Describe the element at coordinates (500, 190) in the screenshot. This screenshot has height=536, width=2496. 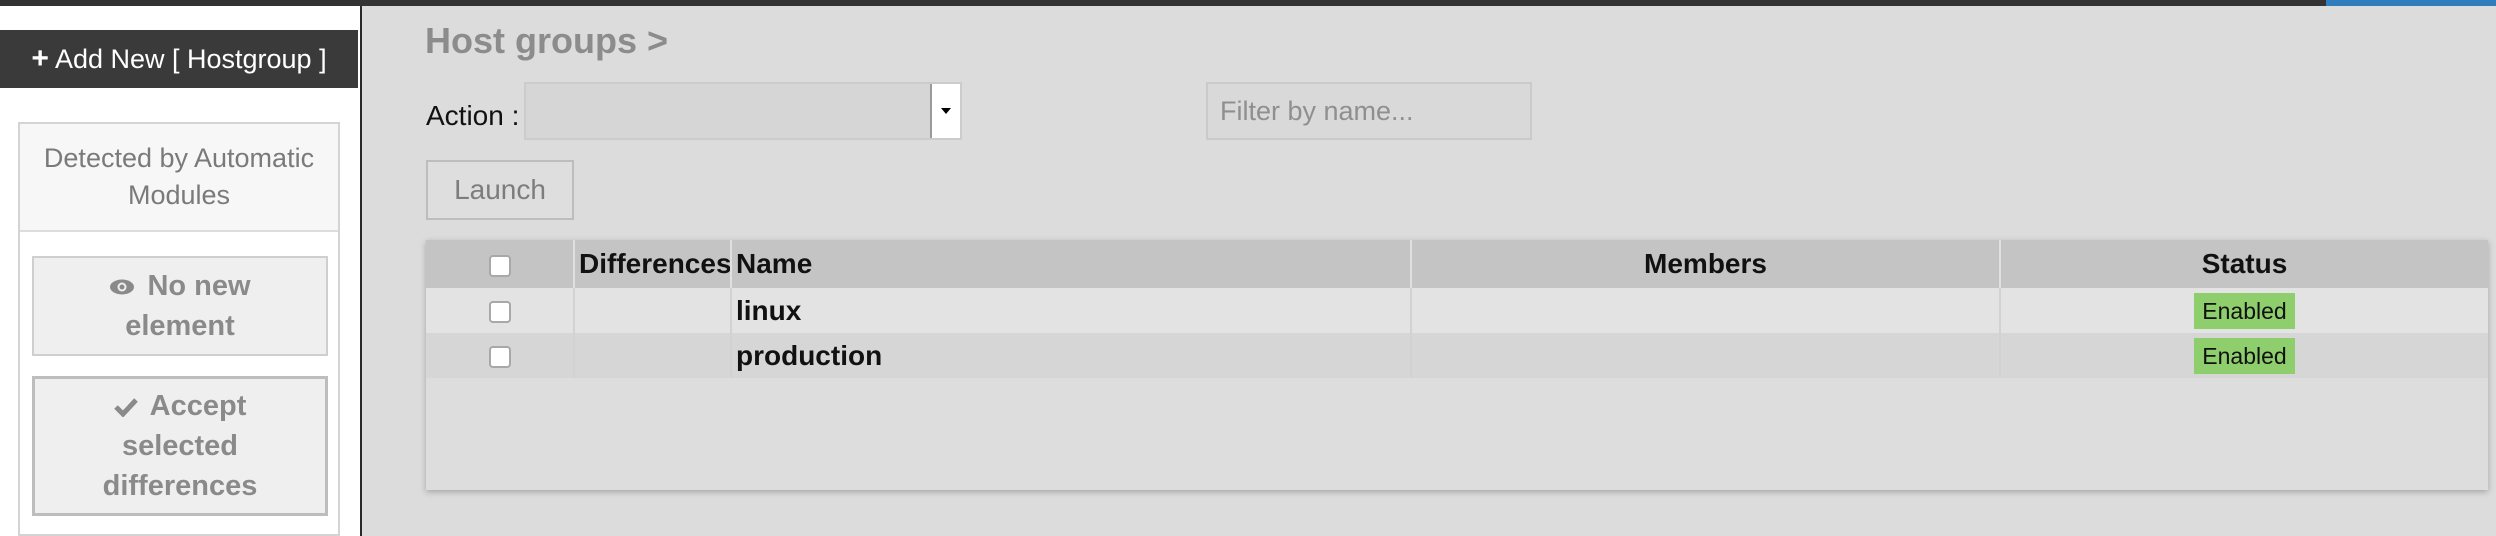
I see `launch-button: Launch` at that location.